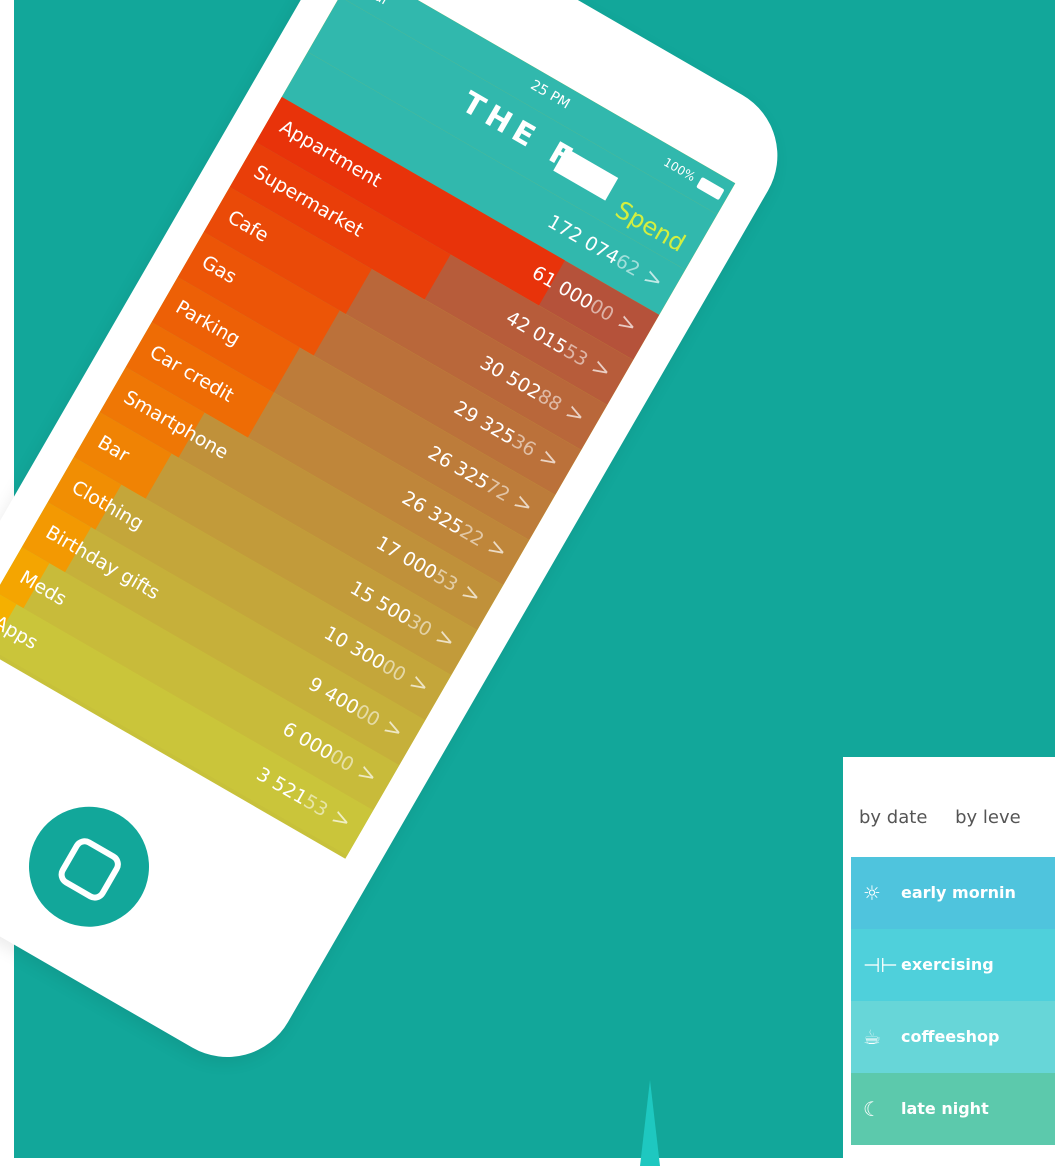 This screenshot has height=1166, width=1055. What do you see at coordinates (586, 174) in the screenshot?
I see `app-title-block` at bounding box center [586, 174].